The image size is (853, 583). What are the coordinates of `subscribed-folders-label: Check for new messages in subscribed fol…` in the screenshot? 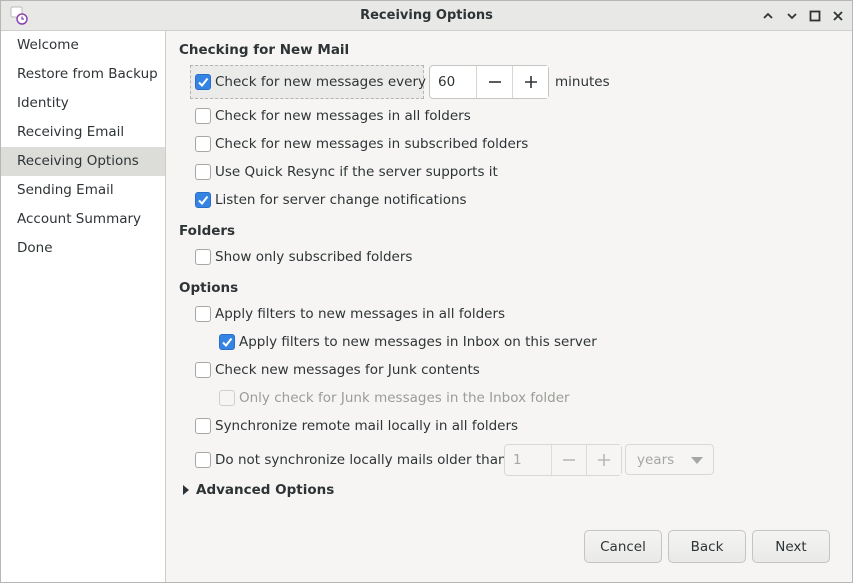 It's located at (372, 144).